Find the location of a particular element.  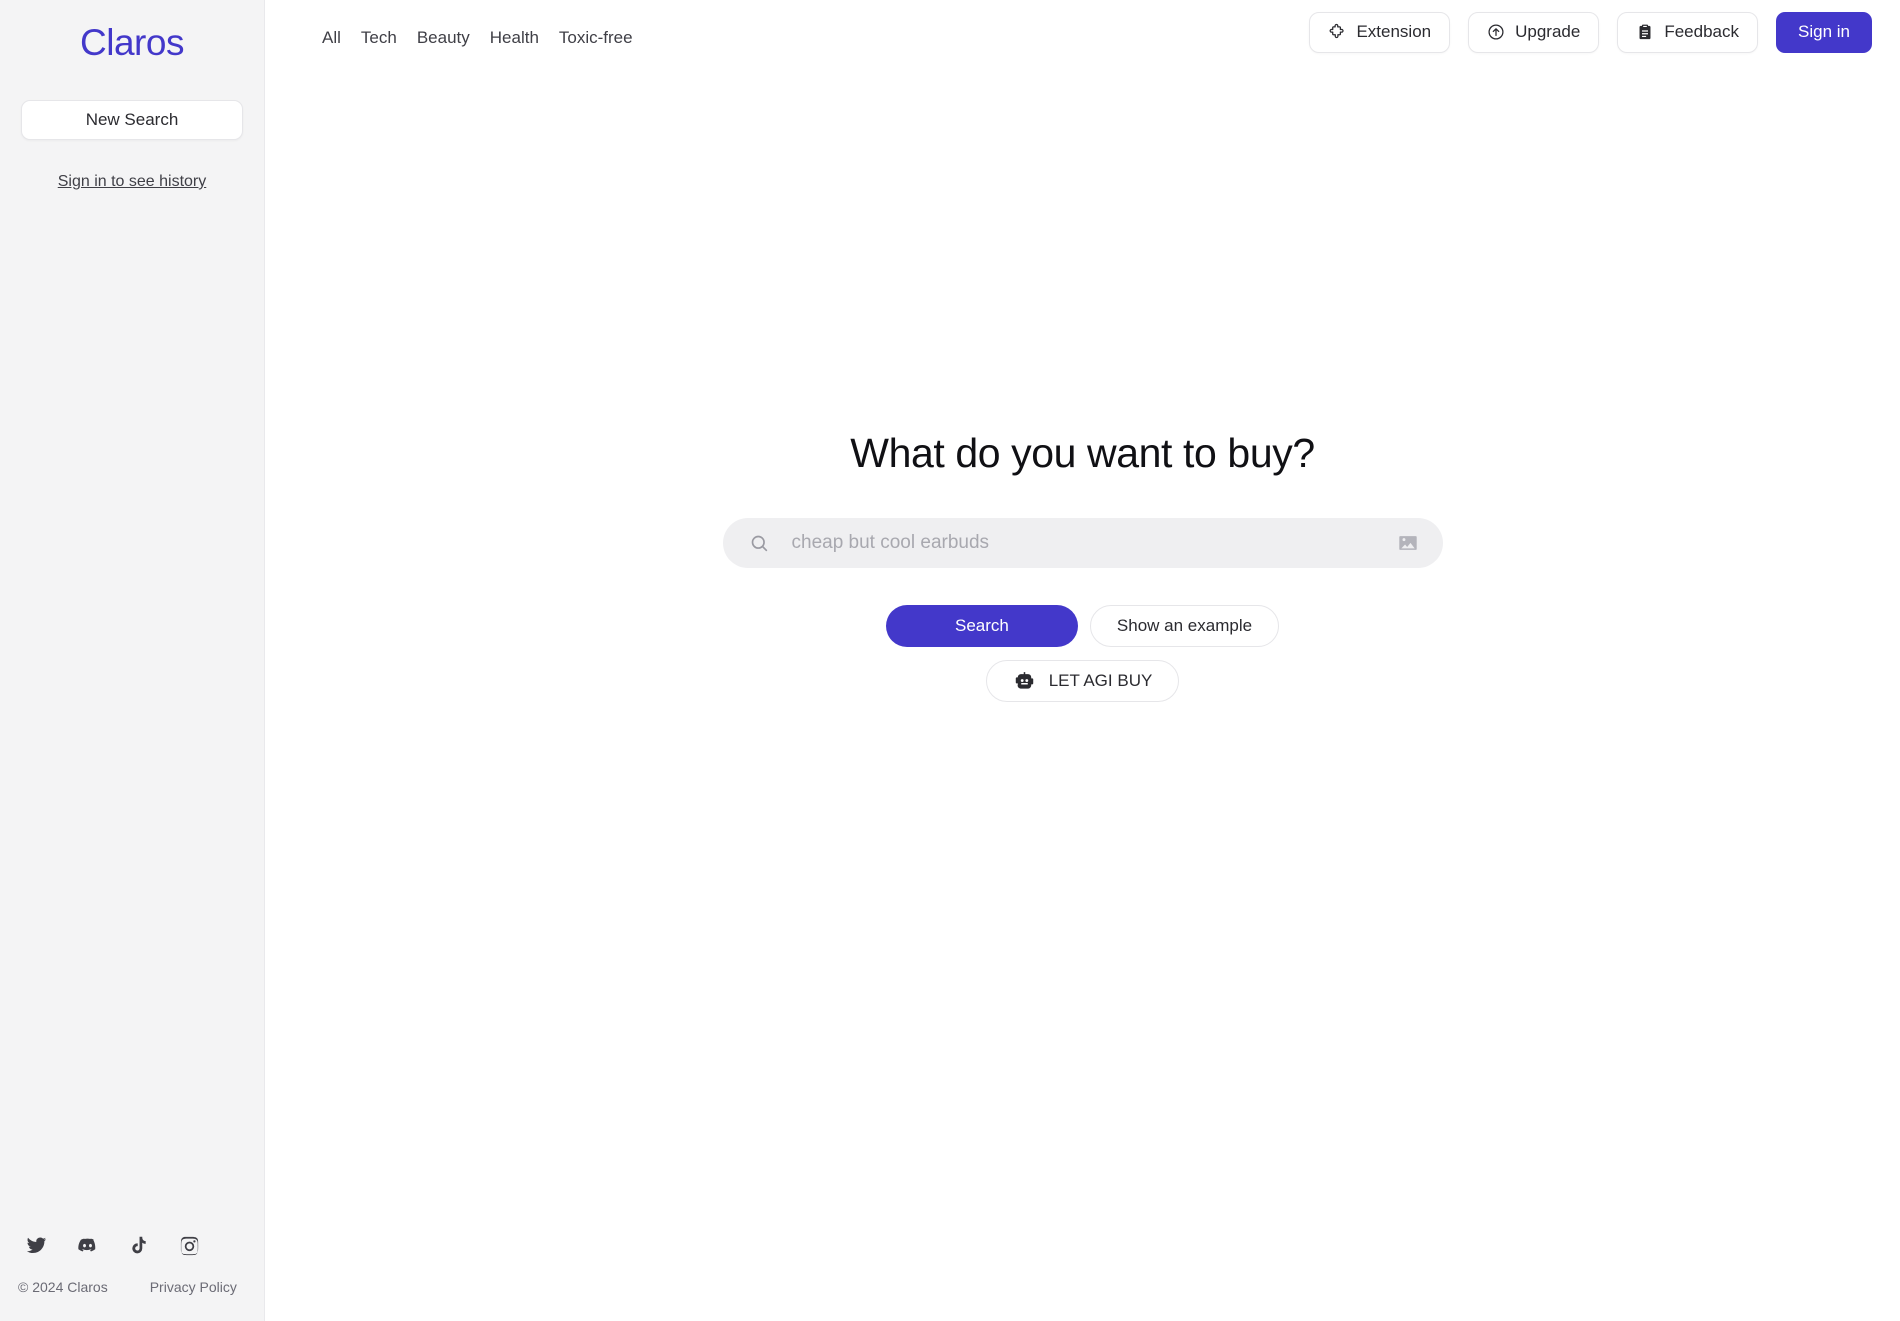

tab-toxic-free: Toxic-free is located at coordinates (596, 38).